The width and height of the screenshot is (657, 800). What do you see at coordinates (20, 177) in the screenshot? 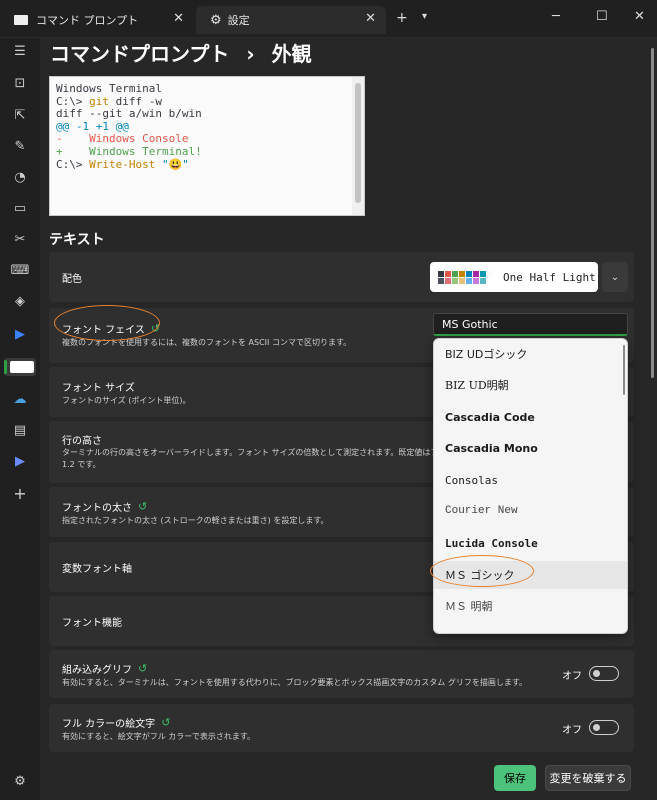
I see `color-palette-icon: ◔` at bounding box center [20, 177].